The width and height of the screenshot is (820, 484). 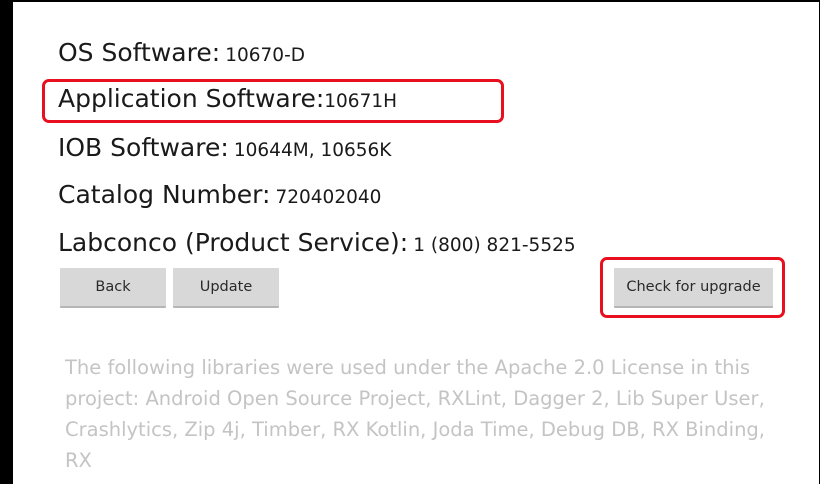 What do you see at coordinates (143, 147) in the screenshot?
I see `iob-software-label: IOB Software:` at bounding box center [143, 147].